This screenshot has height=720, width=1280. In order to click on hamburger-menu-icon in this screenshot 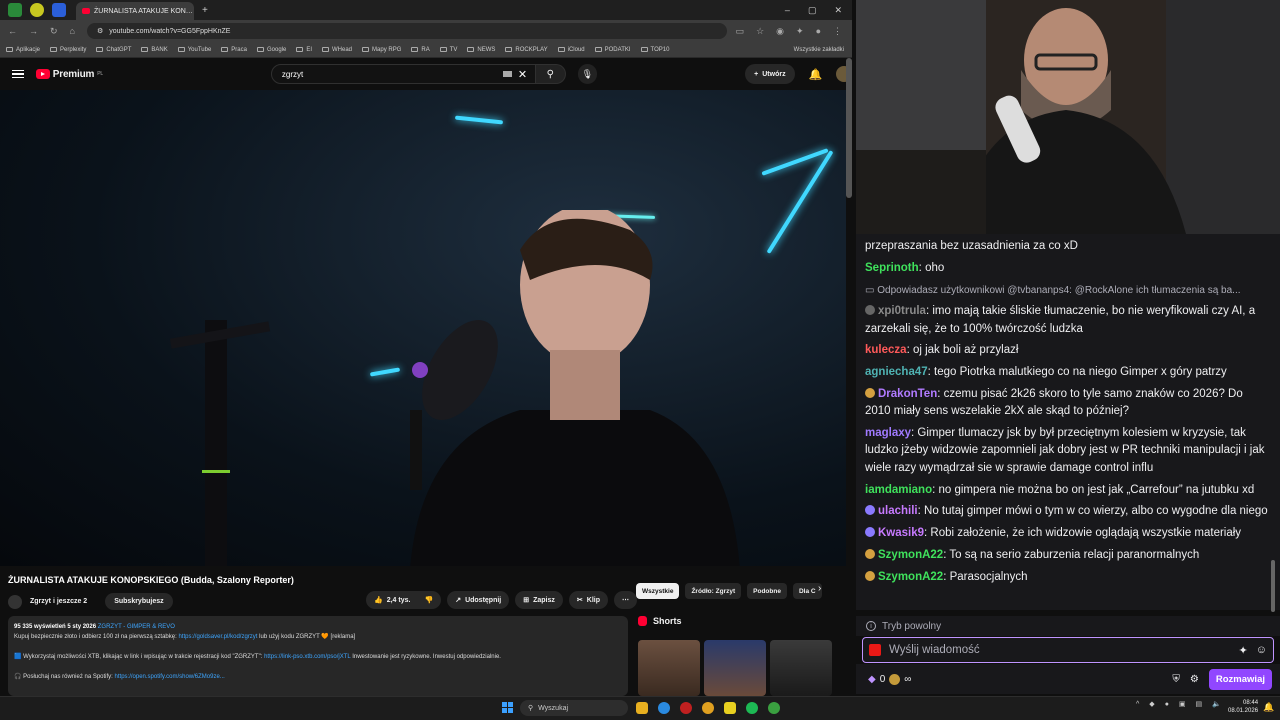, I will do `click(18, 74)`.